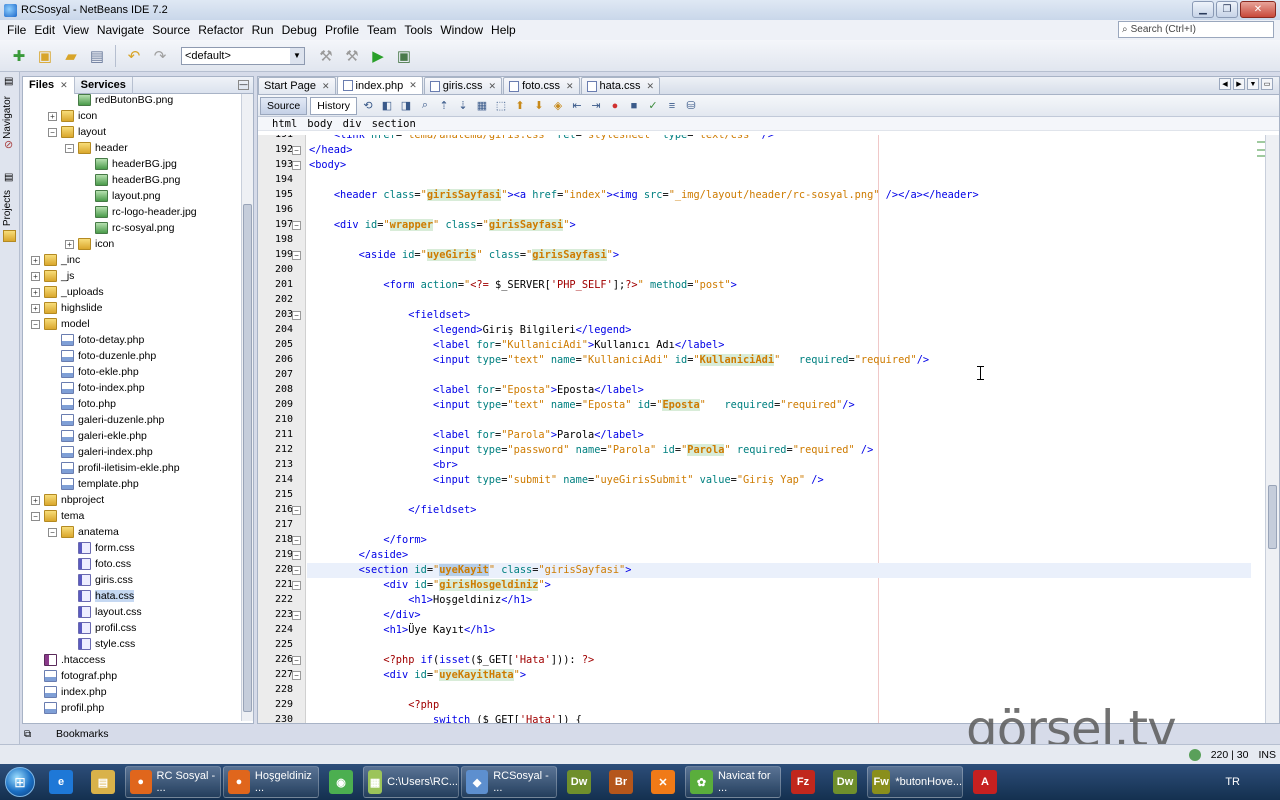 This screenshot has width=1280, height=800. I want to click on shift-left-icon: ⇤, so click(577, 106).